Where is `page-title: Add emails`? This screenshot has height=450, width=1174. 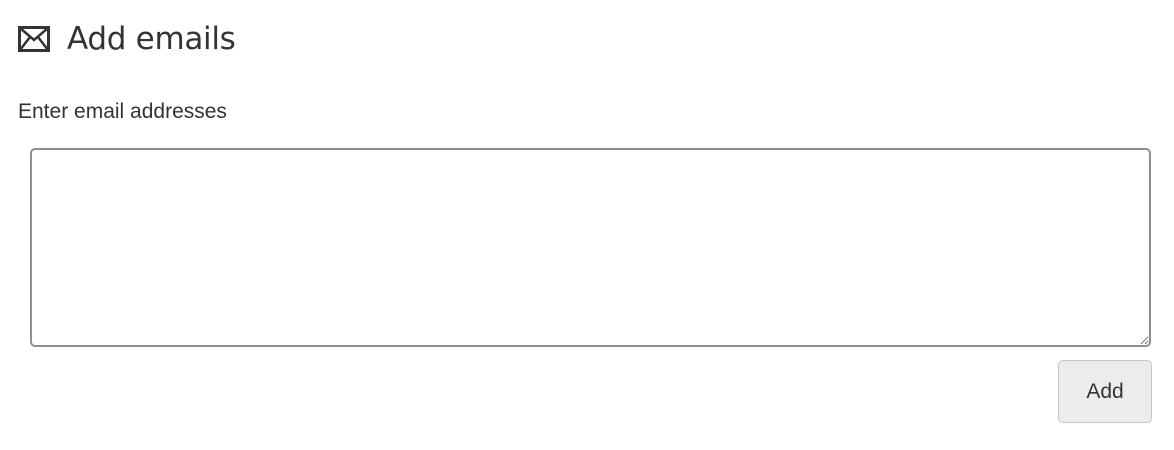 page-title: Add emails is located at coordinates (151, 39).